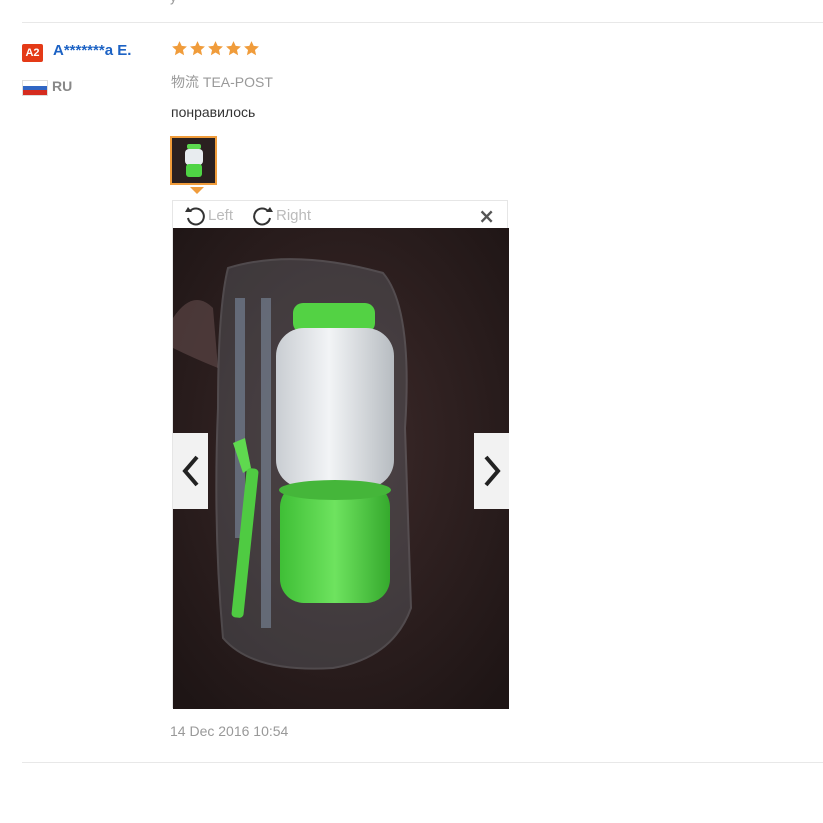 The width and height of the screenshot is (823, 823). Describe the element at coordinates (237, 82) in the screenshot. I see `shipping-method: TEA-POST` at that location.